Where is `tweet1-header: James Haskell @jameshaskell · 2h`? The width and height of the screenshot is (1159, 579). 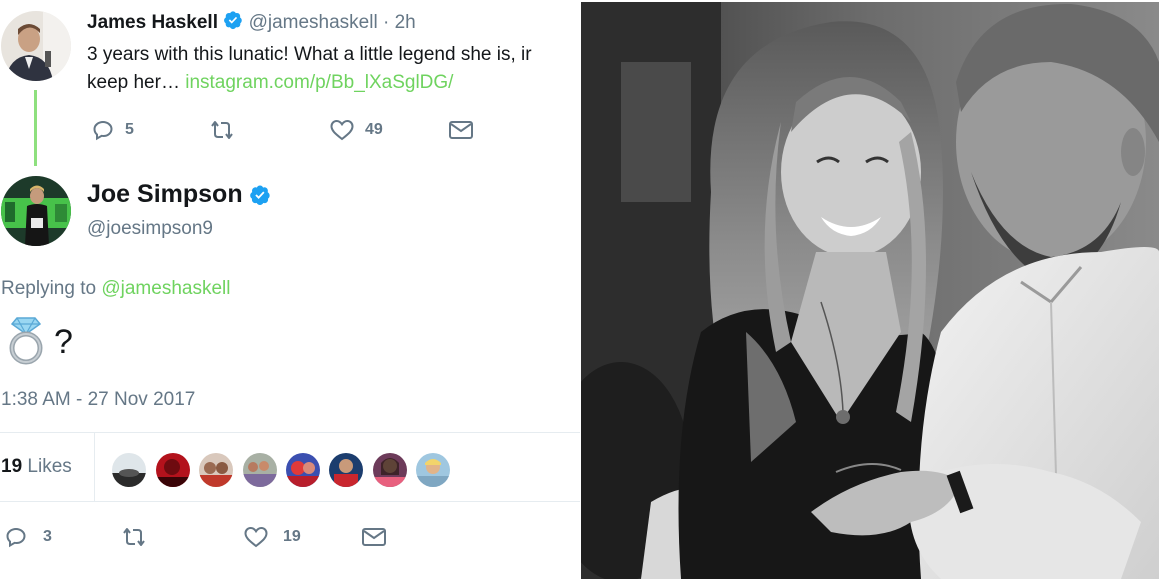 tweet1-header: James Haskell @jameshaskell · 2h is located at coordinates (251, 23).